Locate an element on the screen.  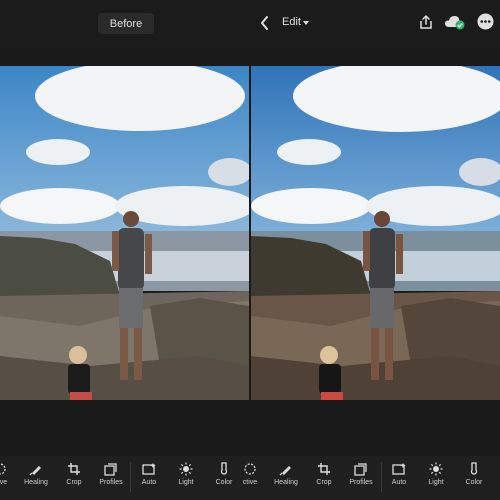
share-icon is located at coordinates (426, 22).